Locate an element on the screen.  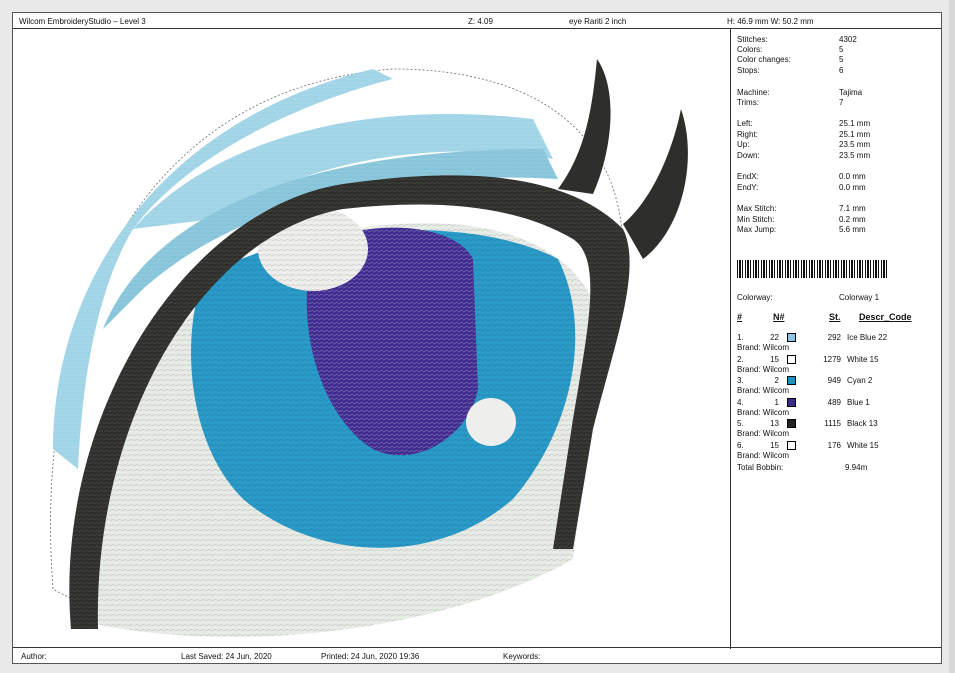
stat-label: Machine: is located at coordinates (753, 92).